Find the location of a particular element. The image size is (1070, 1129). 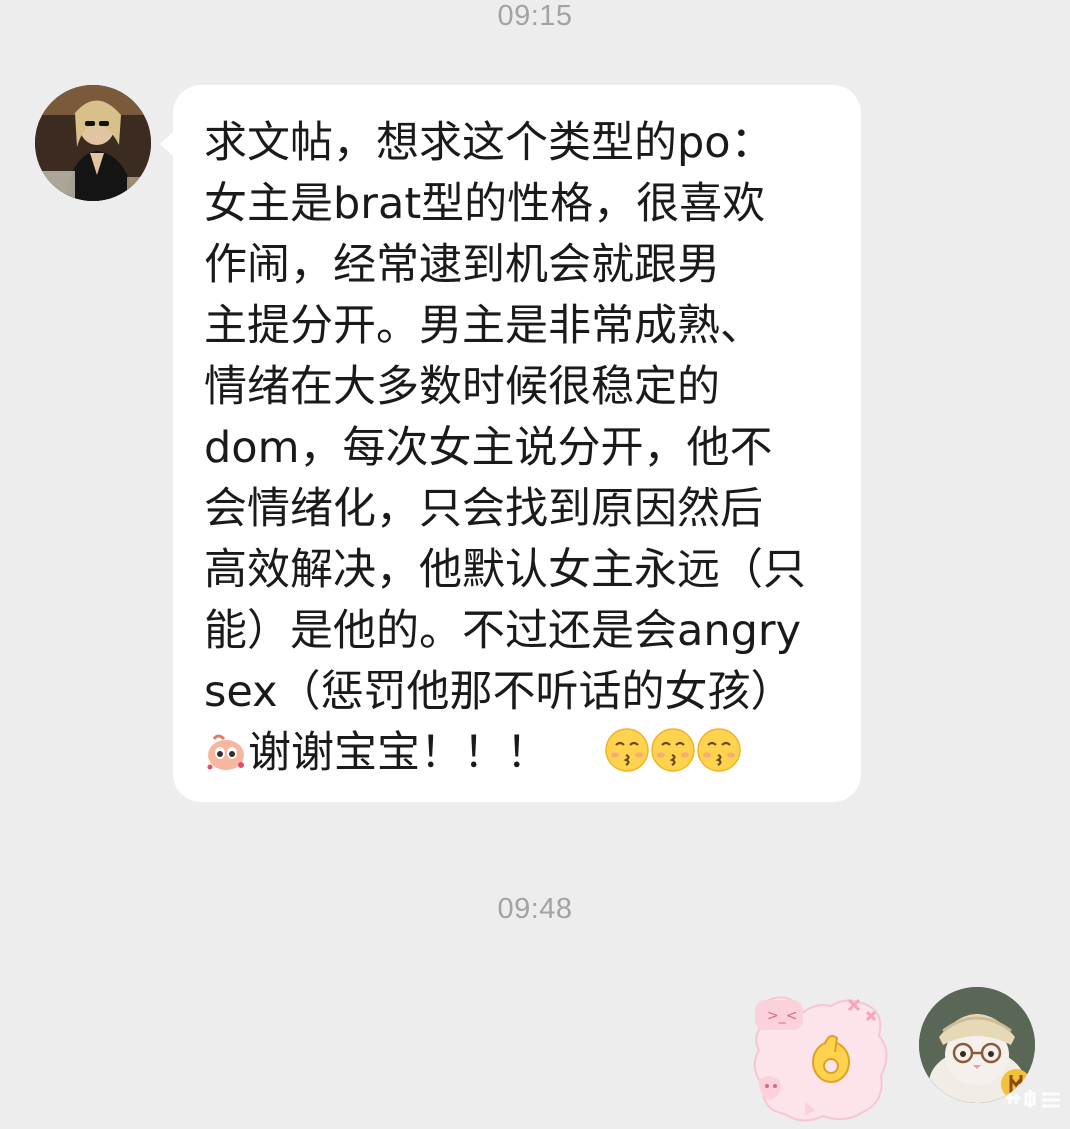

message-line: 会情绪化，只会找到原因然后 is located at coordinates (483, 509).